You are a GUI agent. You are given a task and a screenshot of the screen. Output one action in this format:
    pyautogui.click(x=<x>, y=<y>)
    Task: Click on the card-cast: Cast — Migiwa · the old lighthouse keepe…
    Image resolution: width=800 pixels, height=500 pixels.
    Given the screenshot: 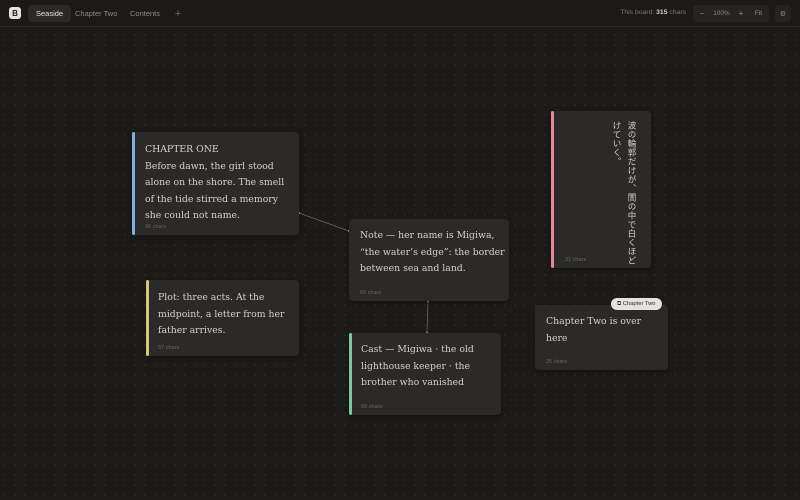 What is the action you would take?
    pyautogui.click(x=425, y=374)
    